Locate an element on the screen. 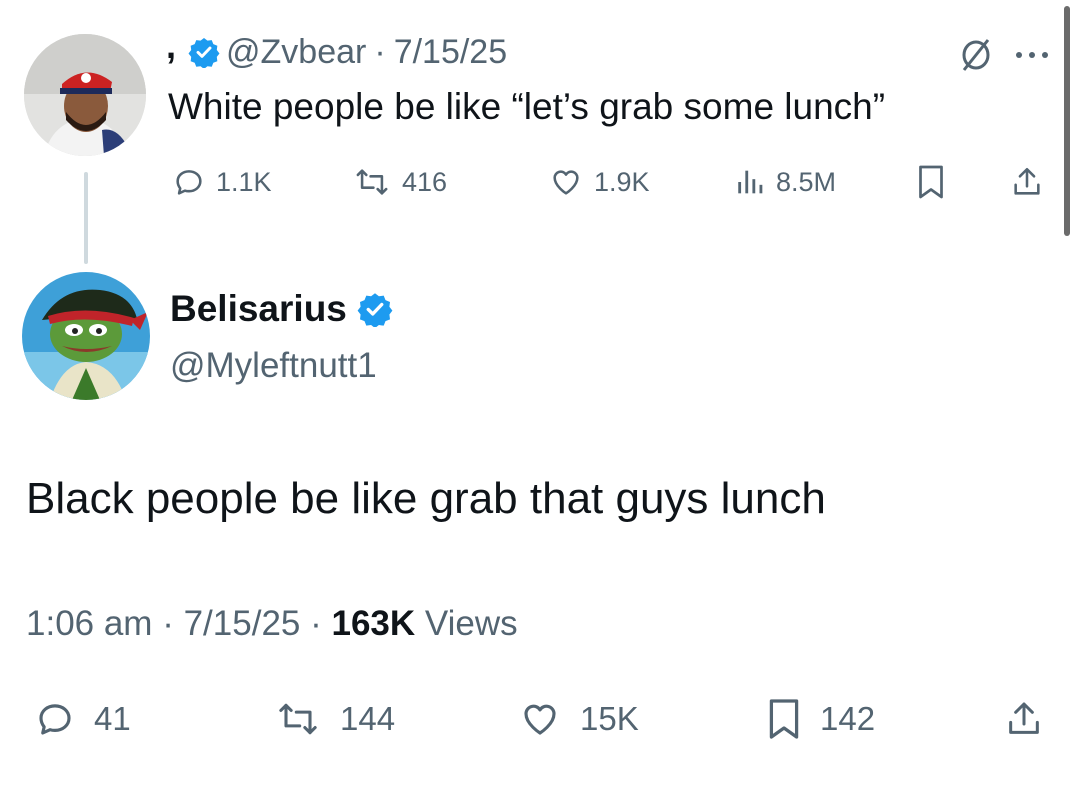  main-author-name-row: Belisarius is located at coordinates (281, 309).